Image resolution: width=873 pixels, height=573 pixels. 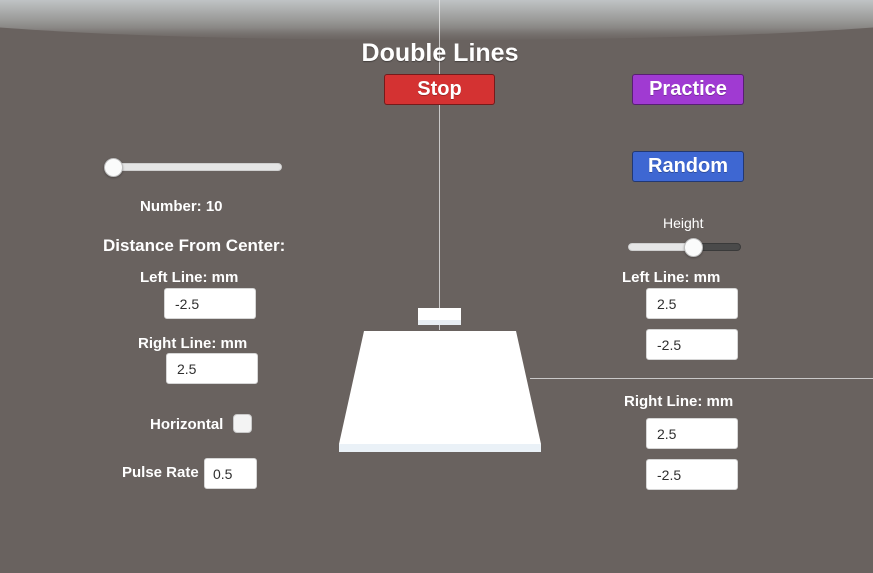 I want to click on right-panel-right-line-label: Right Line: mm, so click(x=679, y=401).